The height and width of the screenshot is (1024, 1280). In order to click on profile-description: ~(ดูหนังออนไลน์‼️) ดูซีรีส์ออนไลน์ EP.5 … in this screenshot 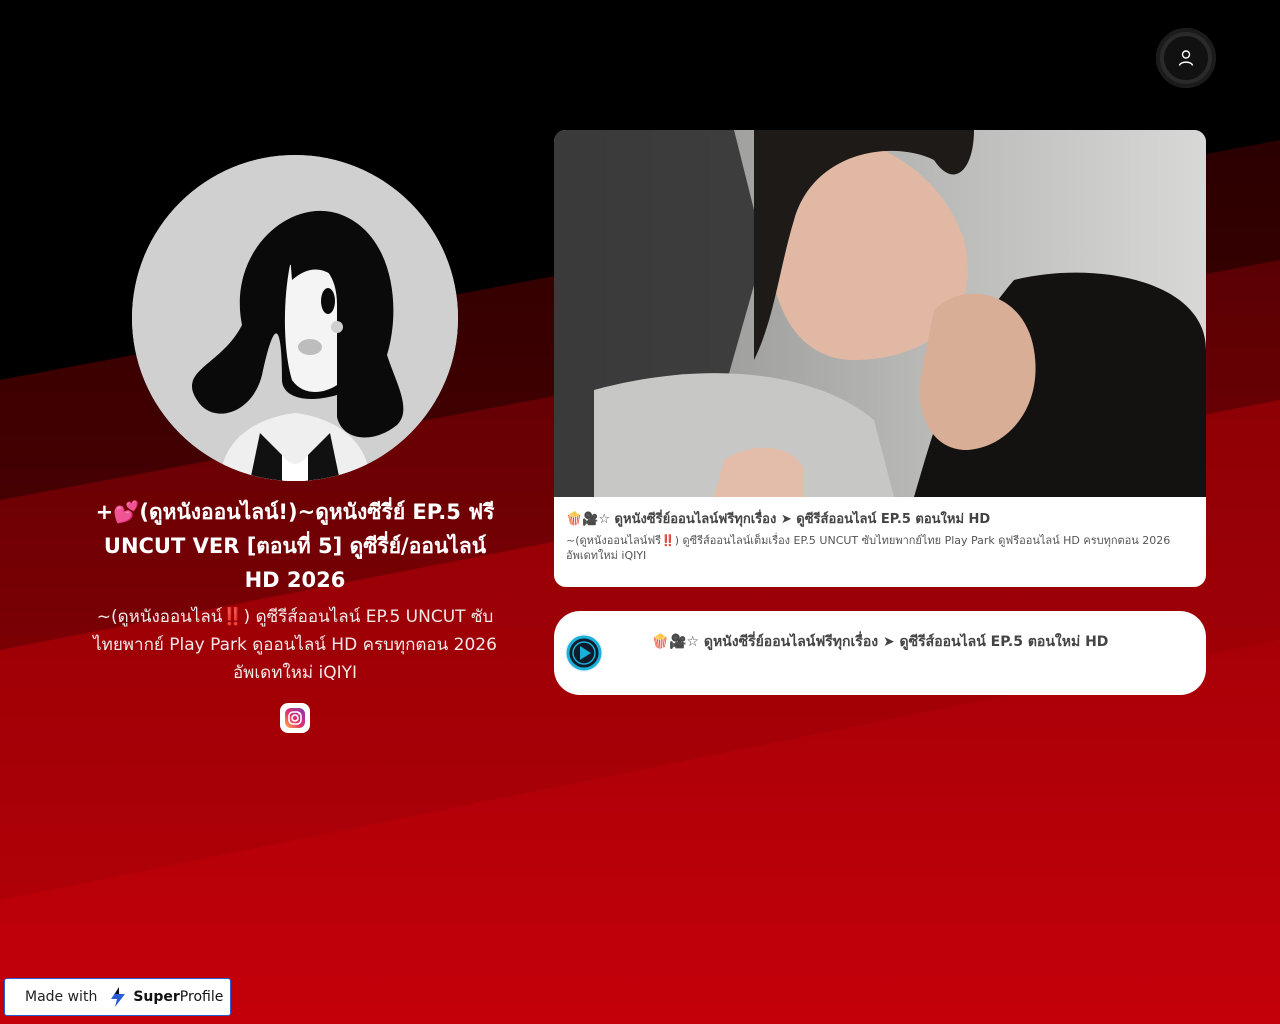, I will do `click(295, 645)`.